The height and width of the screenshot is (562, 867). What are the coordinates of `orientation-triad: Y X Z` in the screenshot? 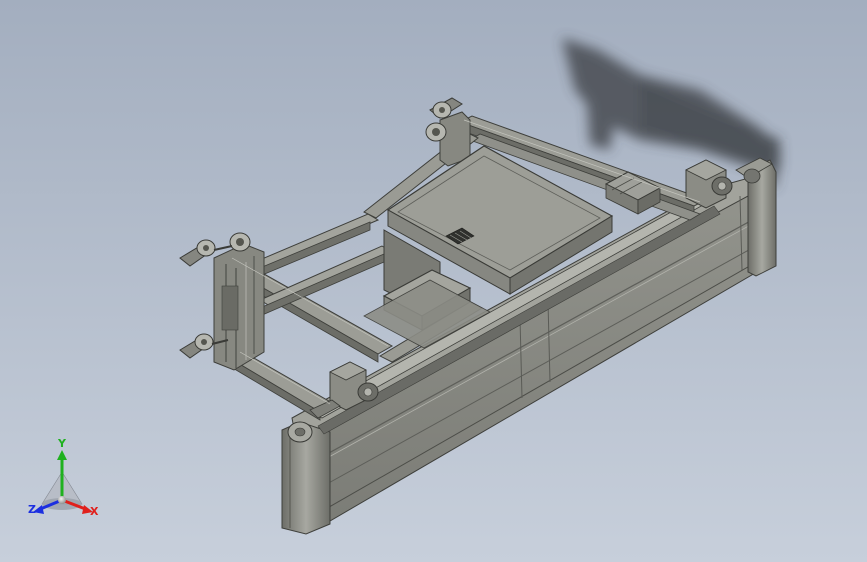 It's located at (67, 482).